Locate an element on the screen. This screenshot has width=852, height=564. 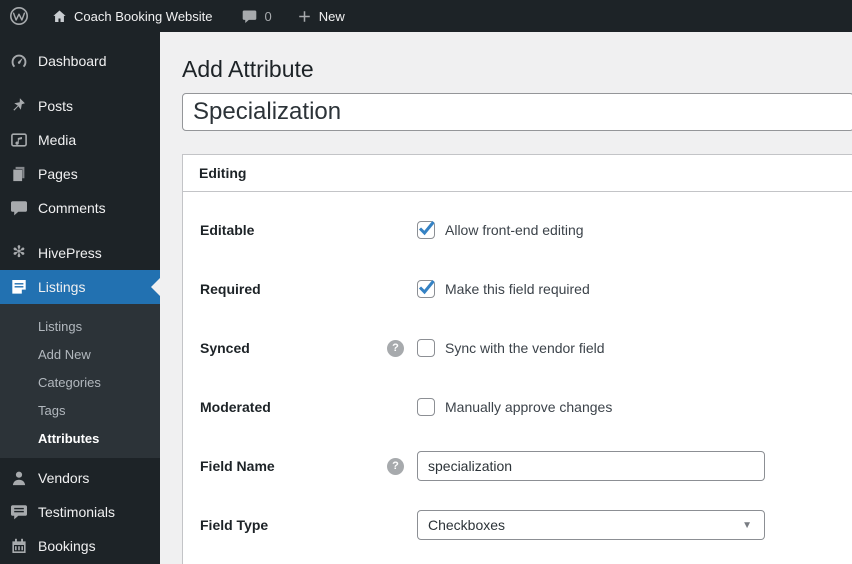
page-title: Add Attribute is located at coordinates (248, 69).